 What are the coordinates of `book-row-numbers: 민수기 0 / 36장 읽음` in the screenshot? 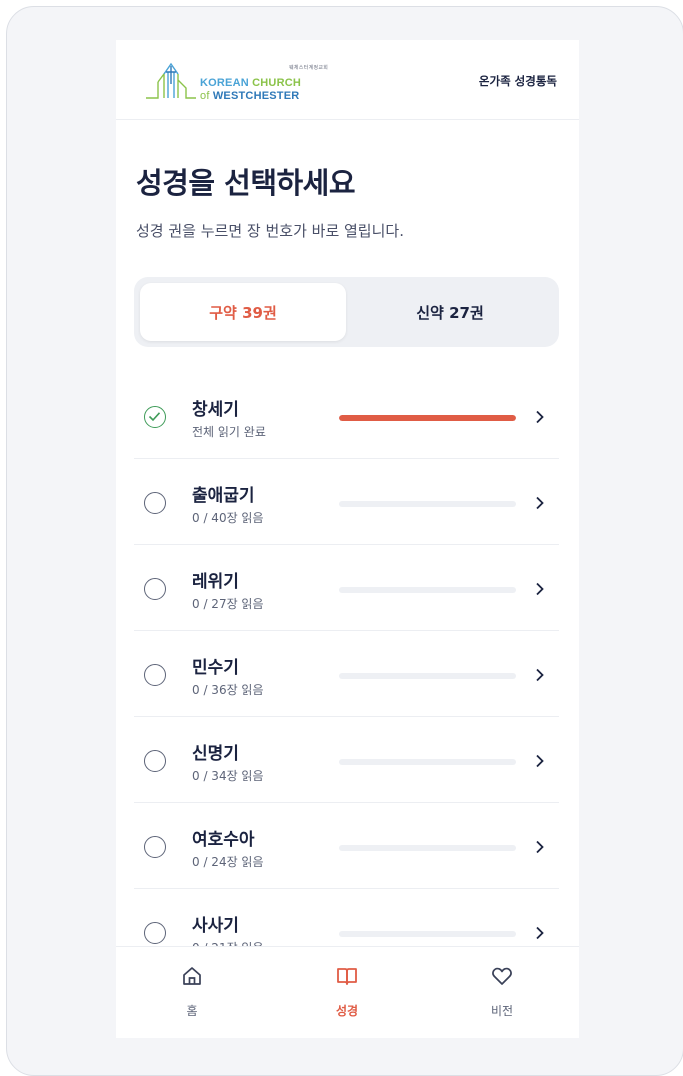 It's located at (346, 674).